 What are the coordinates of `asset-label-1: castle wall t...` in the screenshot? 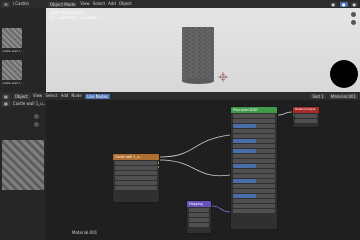 It's located at (12, 51).